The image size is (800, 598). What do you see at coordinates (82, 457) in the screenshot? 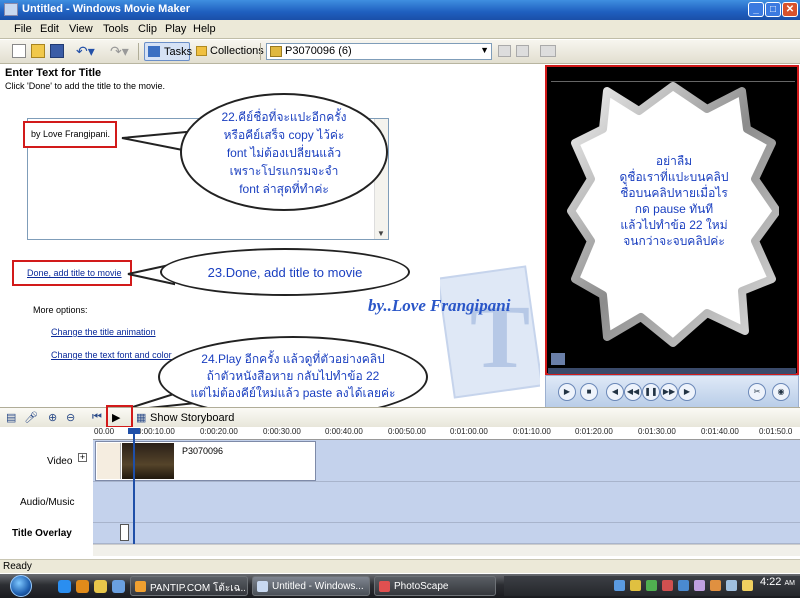
I see `expand-icon: +` at bounding box center [82, 457].